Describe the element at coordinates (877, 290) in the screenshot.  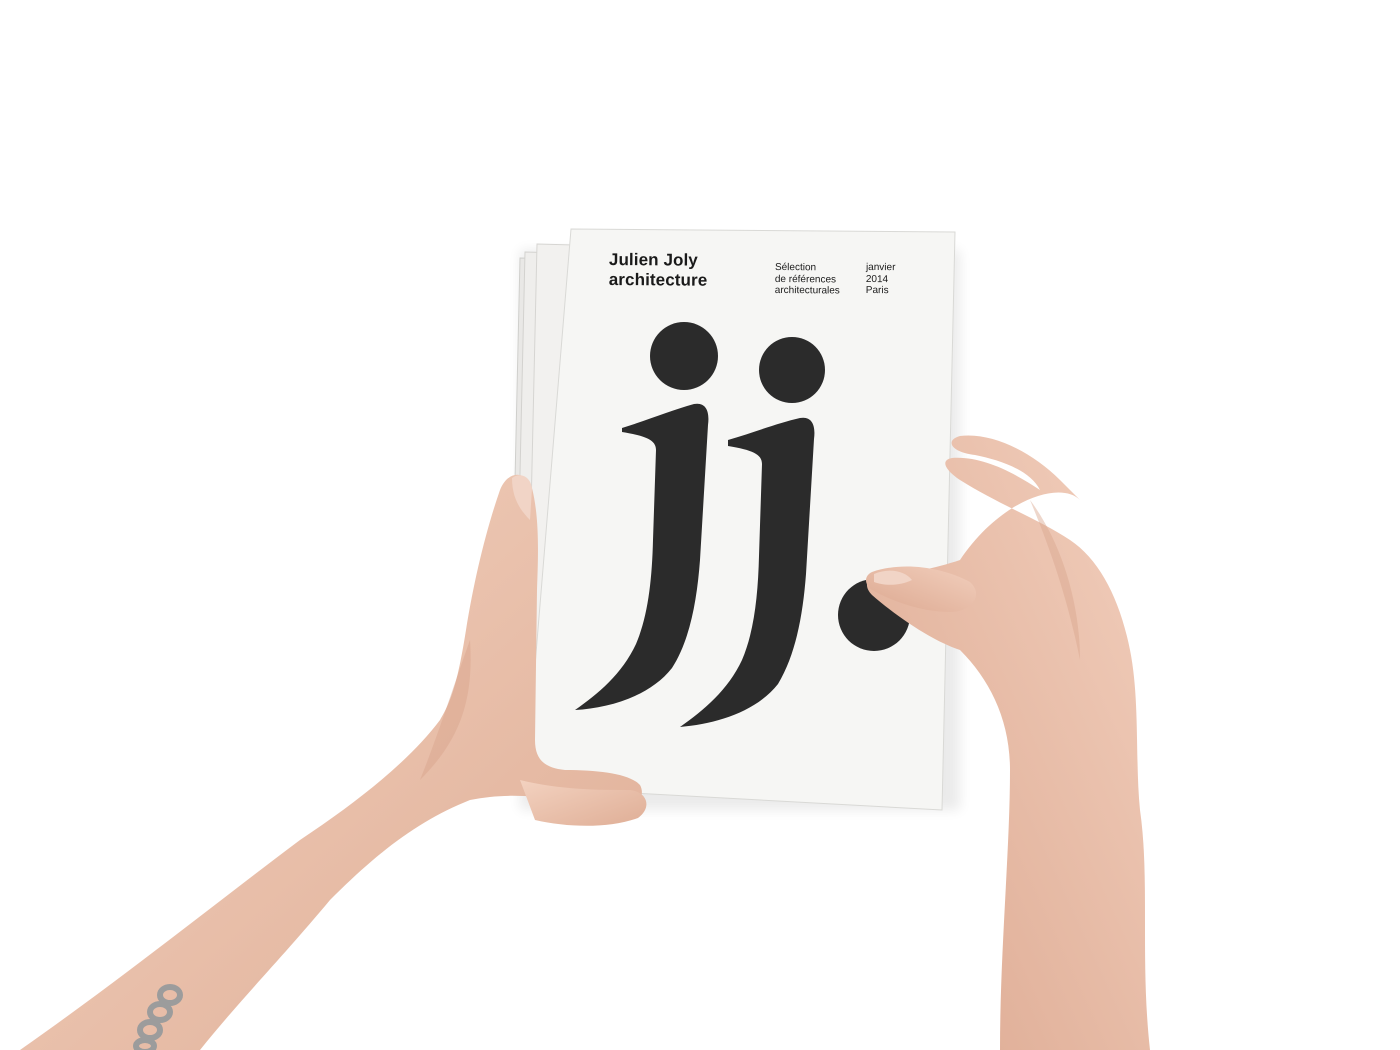
I see `location: Paris` at that location.